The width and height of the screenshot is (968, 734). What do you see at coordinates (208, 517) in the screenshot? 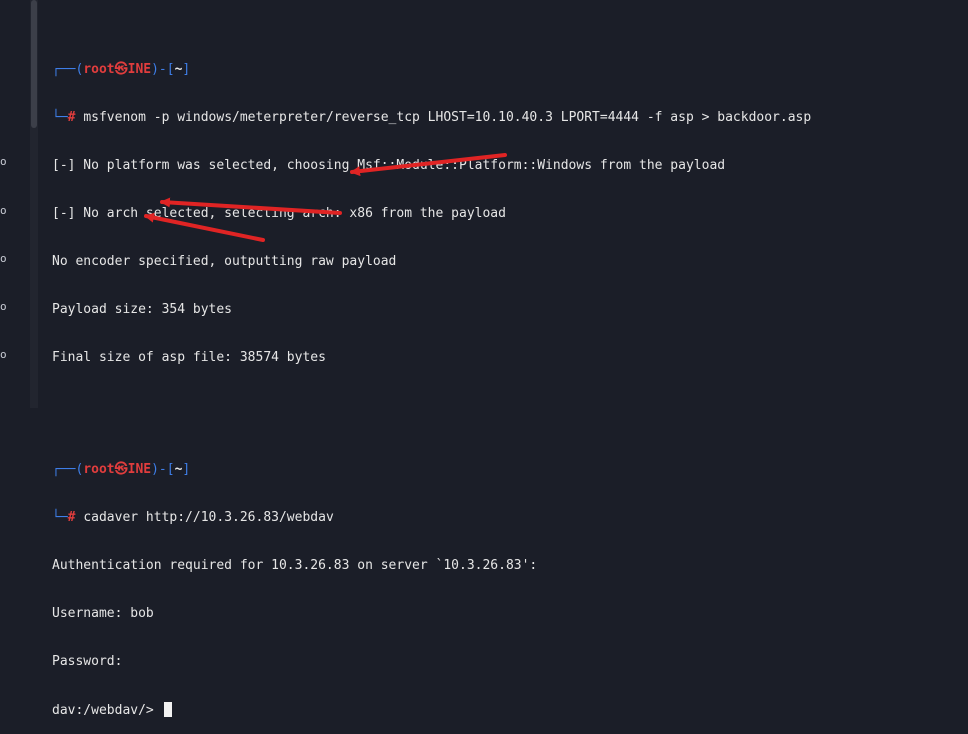
I see `command-text: cadaver http://10.3.26.83/webdav` at bounding box center [208, 517].